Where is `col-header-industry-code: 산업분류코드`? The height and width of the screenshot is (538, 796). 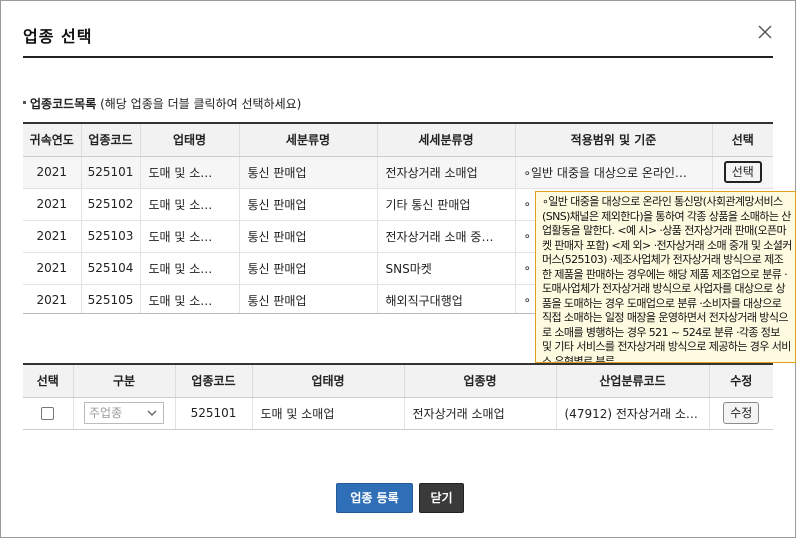
col-header-industry-code: 산업분류코드 is located at coordinates (633, 381).